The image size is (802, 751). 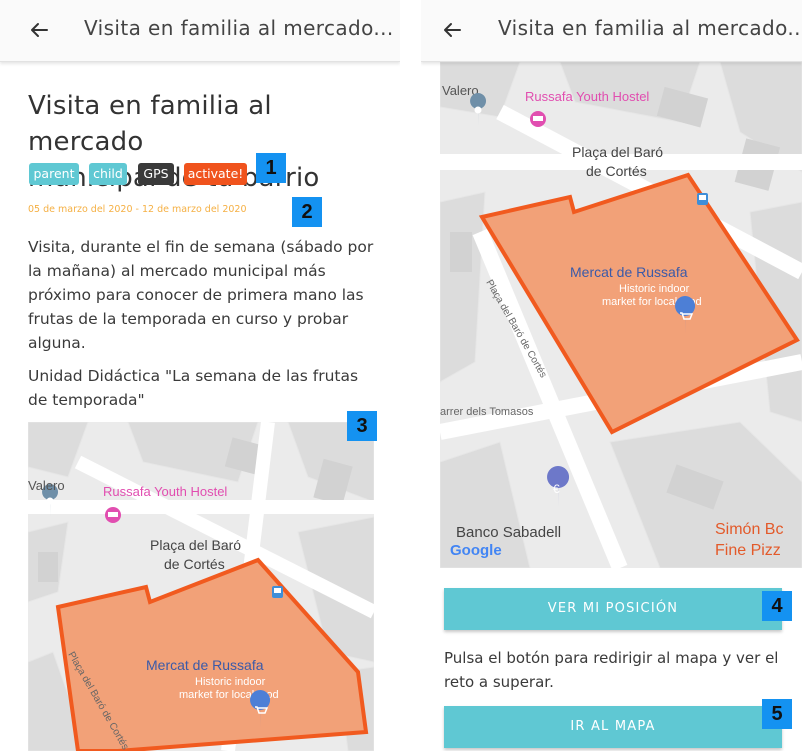 I want to click on description-line: próximo para conocer de primera mano las, so click(x=196, y=295).